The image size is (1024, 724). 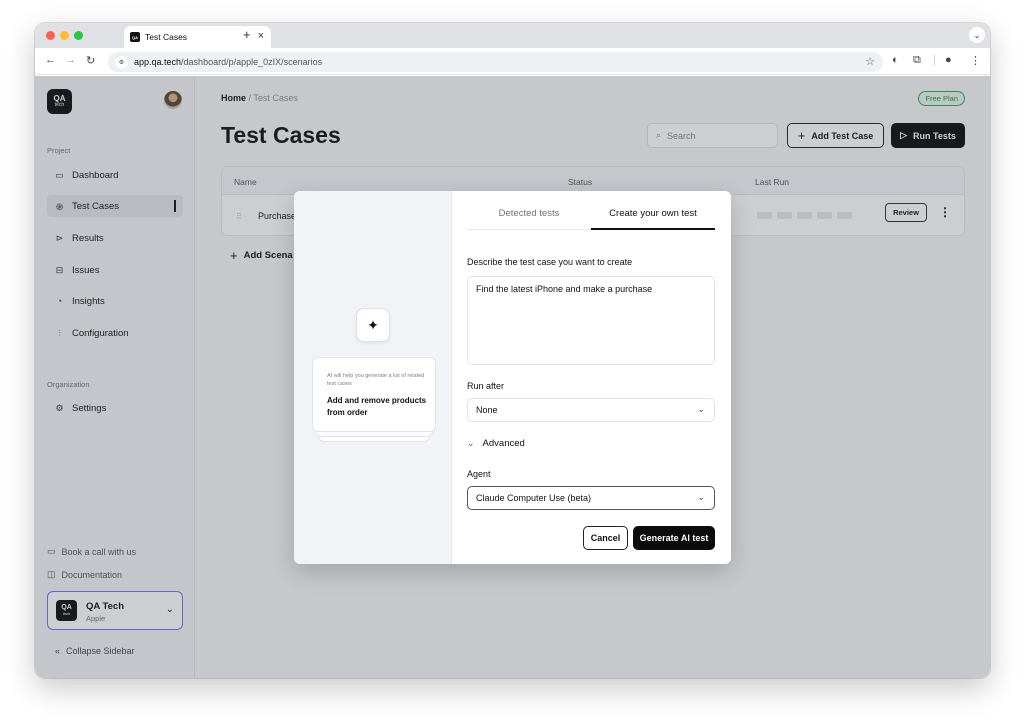 What do you see at coordinates (948, 60) in the screenshot?
I see `profile-avatar-icon: ●` at bounding box center [948, 60].